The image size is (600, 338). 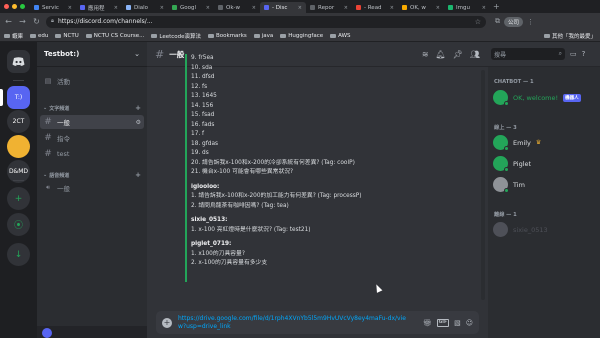 What do you see at coordinates (443, 322) in the screenshot?
I see `gif-icon: GIF` at bounding box center [443, 322].